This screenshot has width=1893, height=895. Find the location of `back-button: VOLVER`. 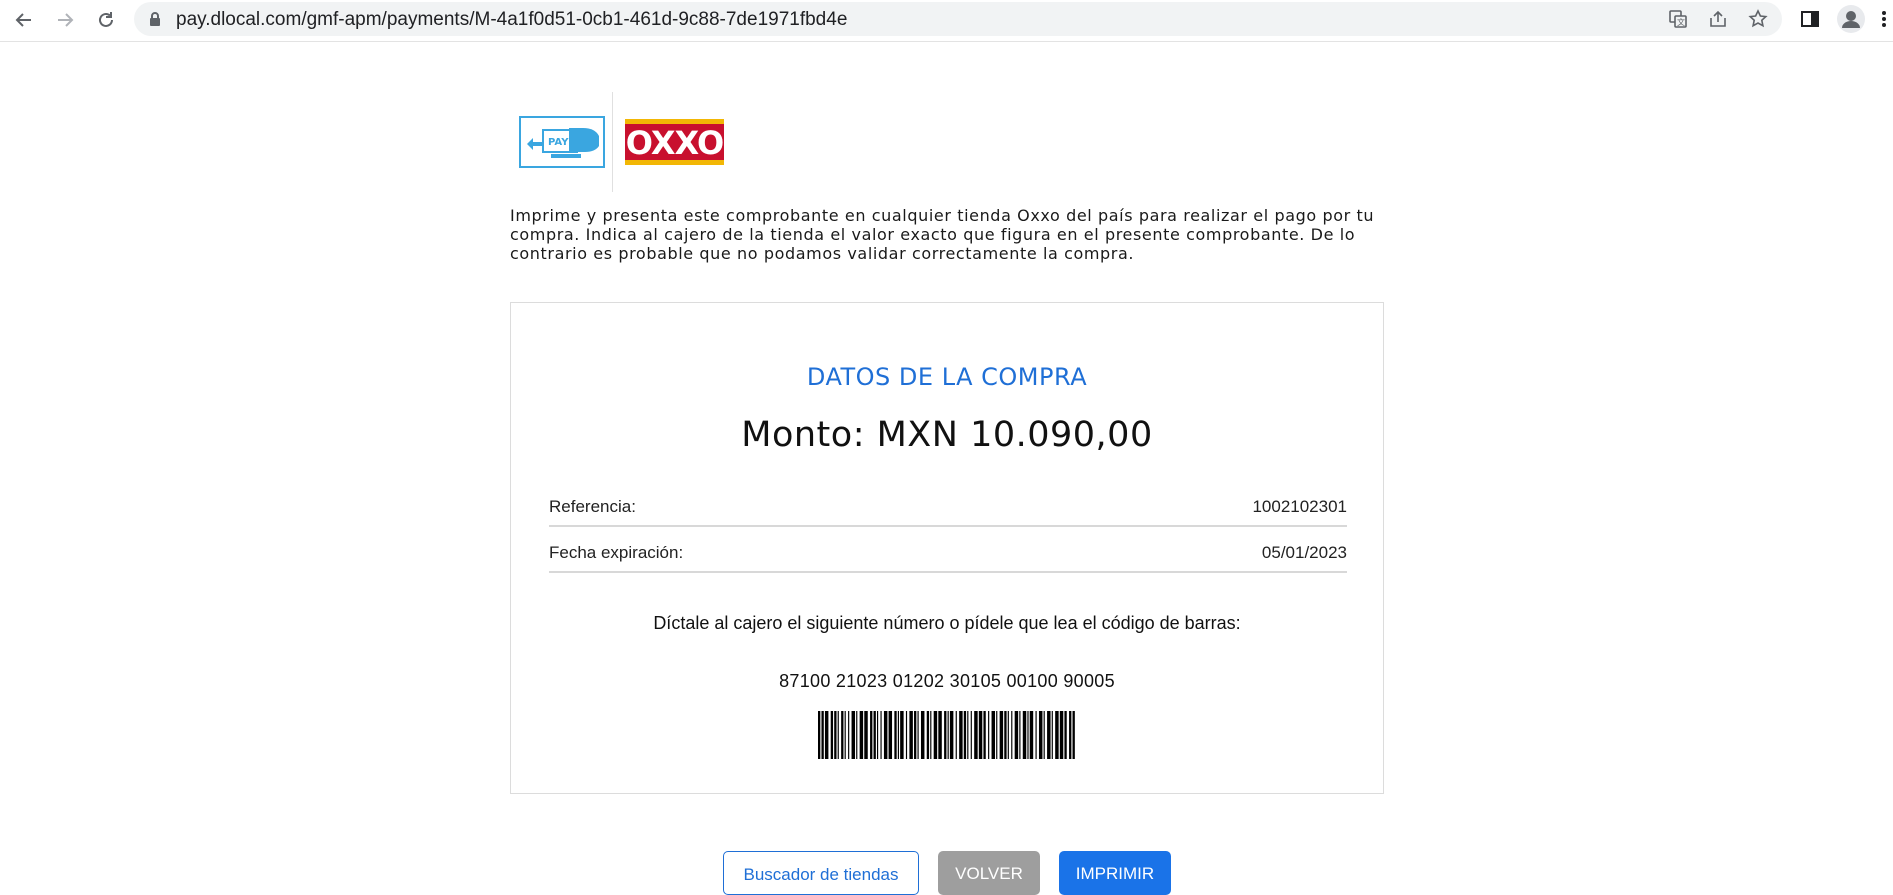

back-button: VOLVER is located at coordinates (989, 873).